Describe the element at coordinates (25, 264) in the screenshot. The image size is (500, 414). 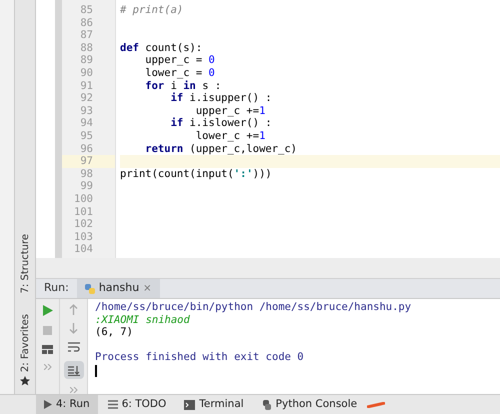
I see `structure-tool-tab: 7: Structure` at that location.